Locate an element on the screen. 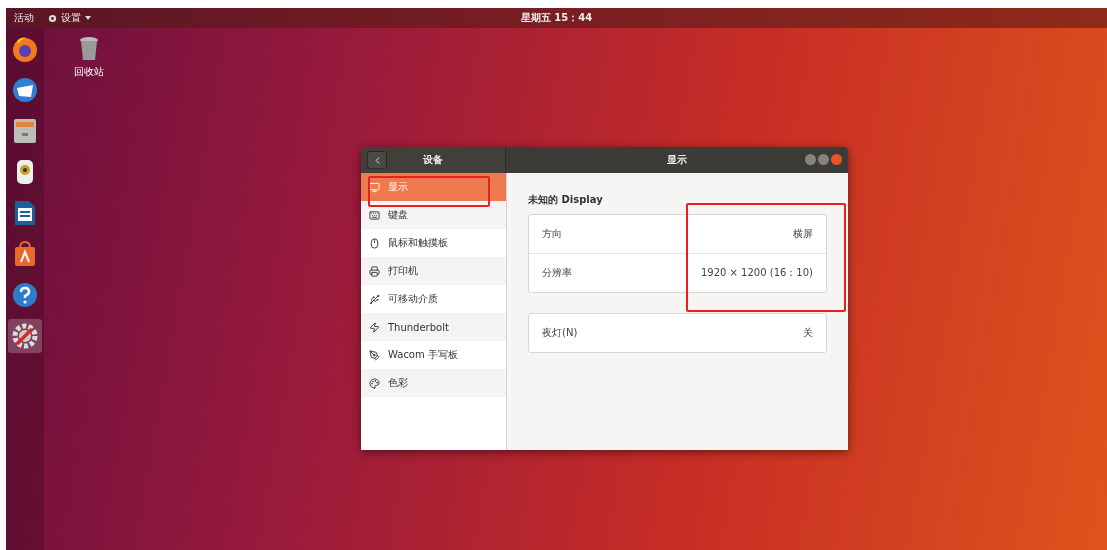 The width and height of the screenshot is (1107, 550). clock: 星期五 15：44 is located at coordinates (556, 18).